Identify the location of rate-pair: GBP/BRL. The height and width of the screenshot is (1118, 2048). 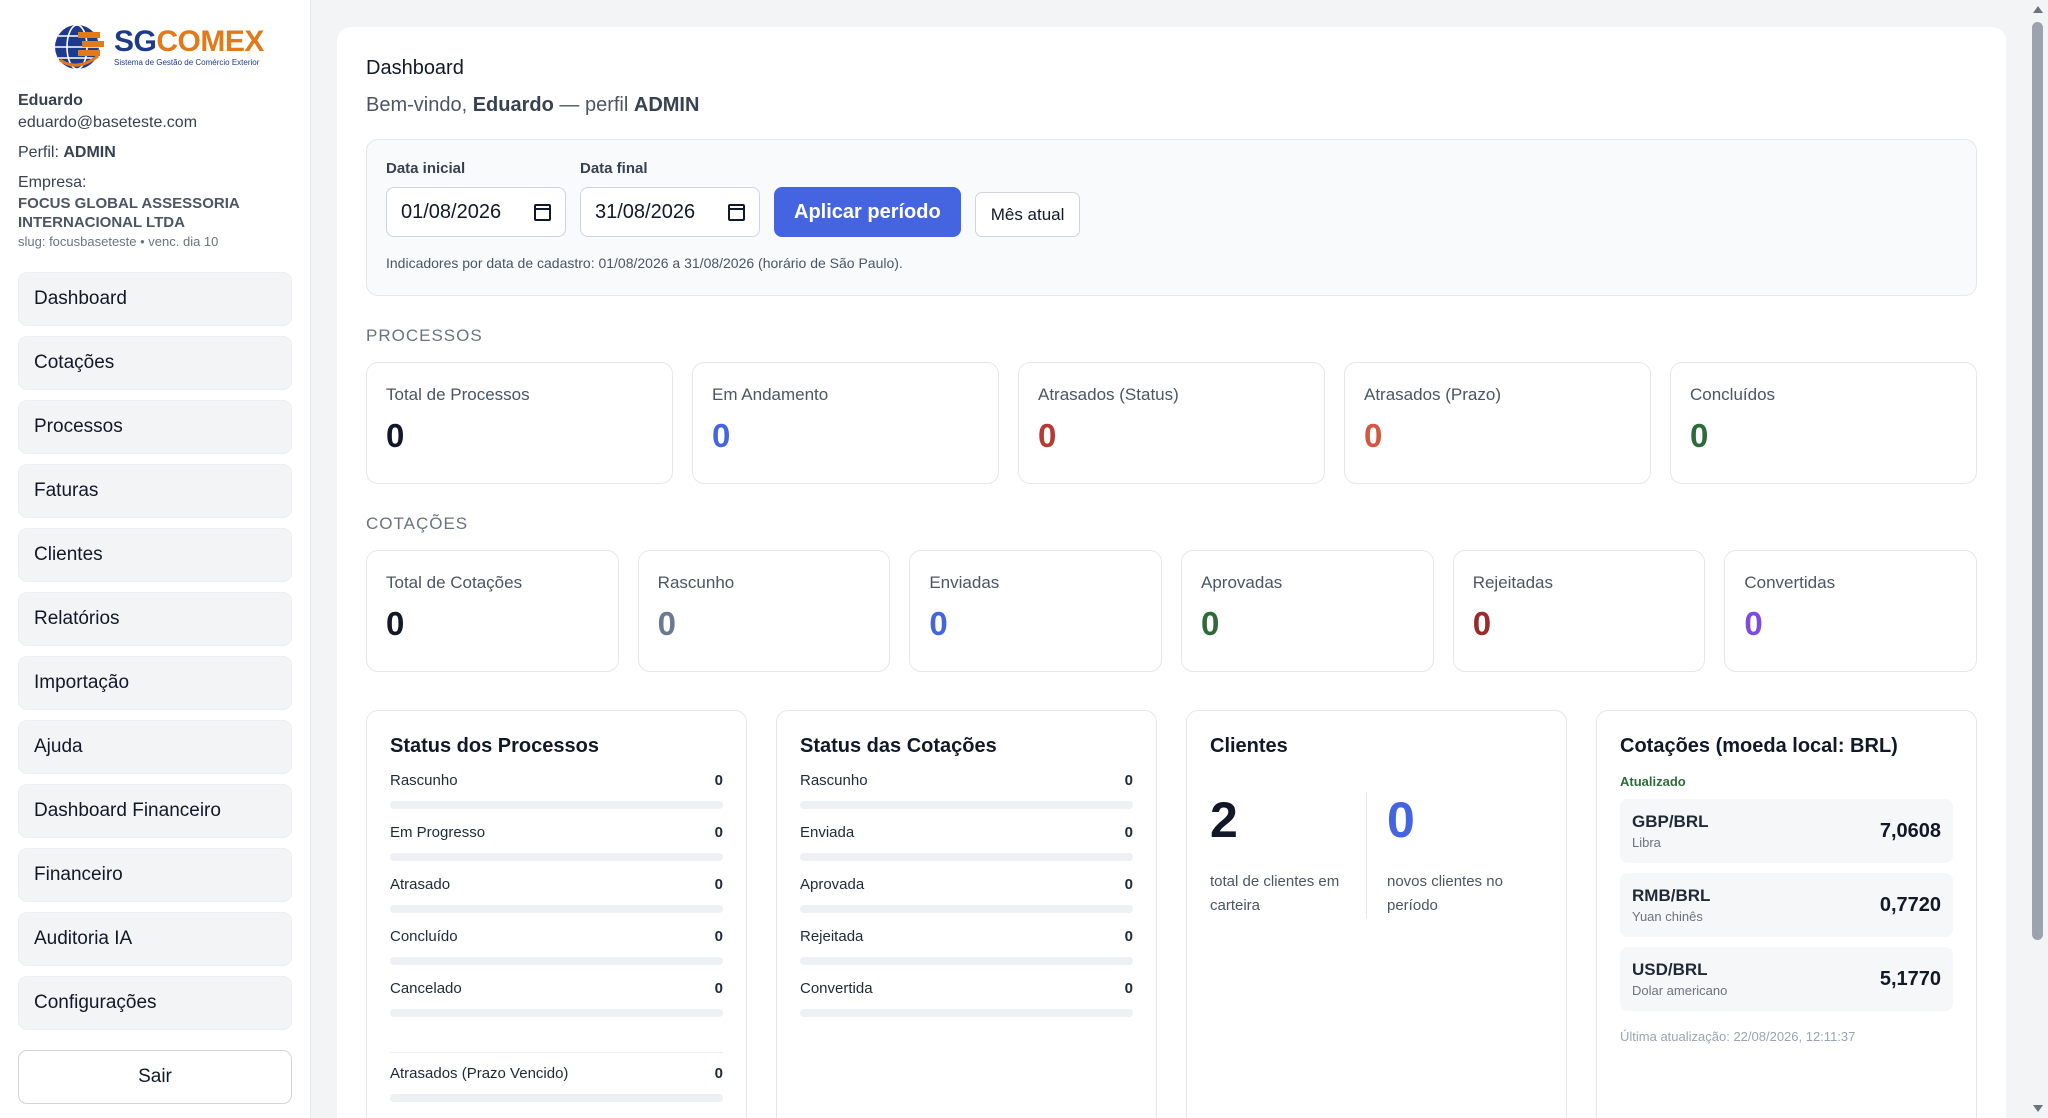
(1670, 821).